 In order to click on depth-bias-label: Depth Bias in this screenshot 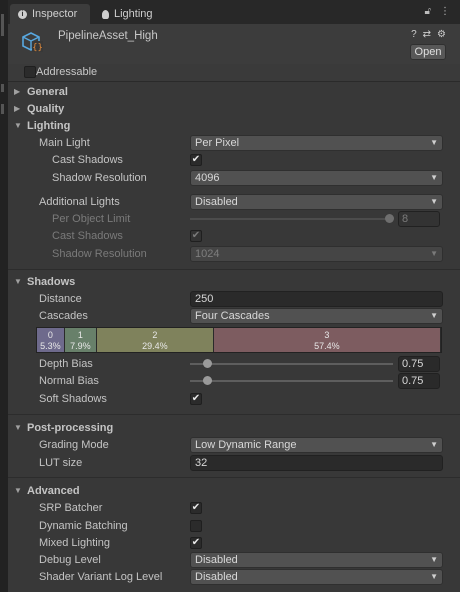, I will do `click(66, 364)`.